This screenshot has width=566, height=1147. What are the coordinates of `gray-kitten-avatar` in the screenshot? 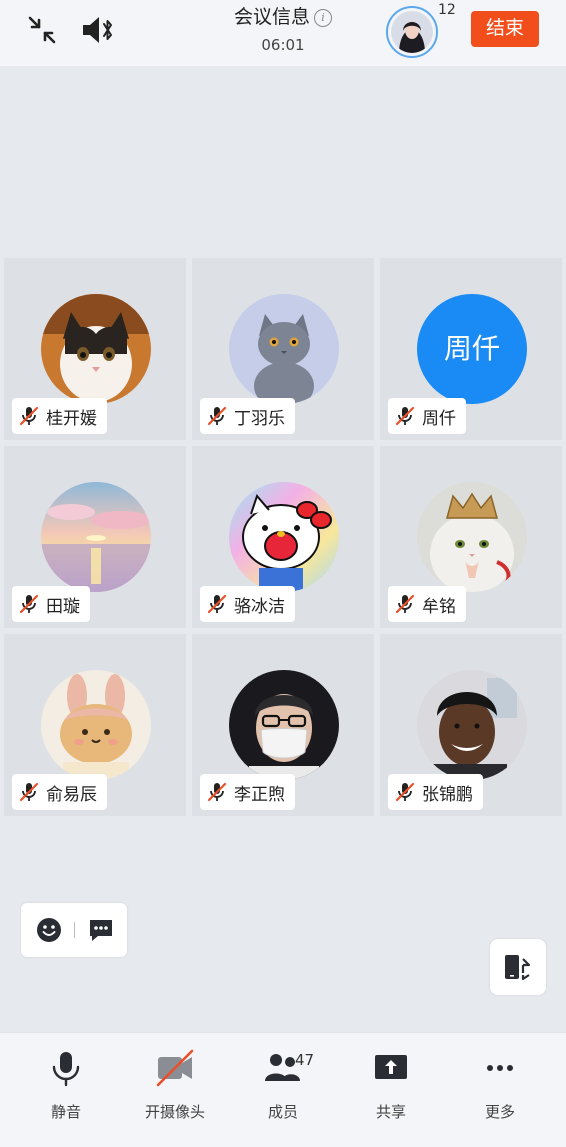 It's located at (284, 349).